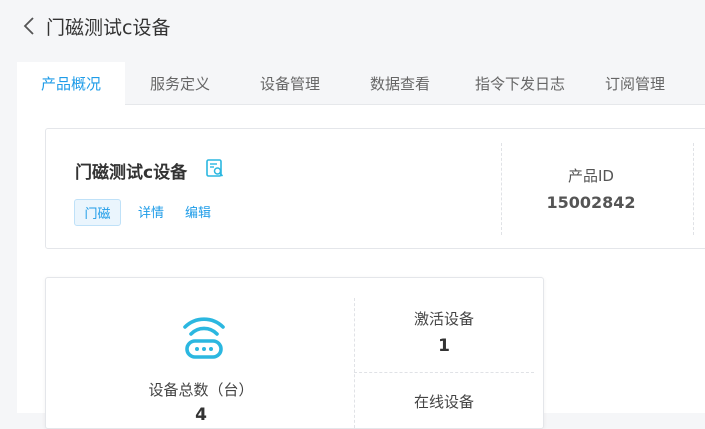  I want to click on total-devices-value: 4, so click(201, 415).